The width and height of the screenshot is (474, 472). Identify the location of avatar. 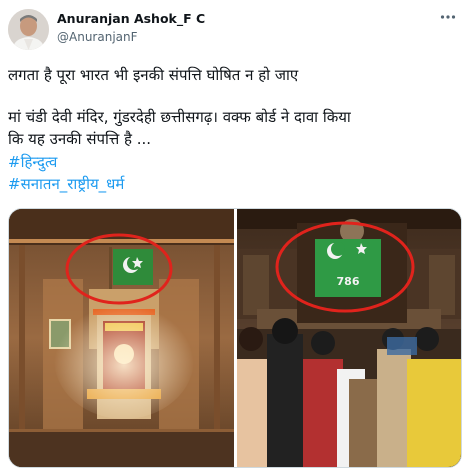
(28, 29).